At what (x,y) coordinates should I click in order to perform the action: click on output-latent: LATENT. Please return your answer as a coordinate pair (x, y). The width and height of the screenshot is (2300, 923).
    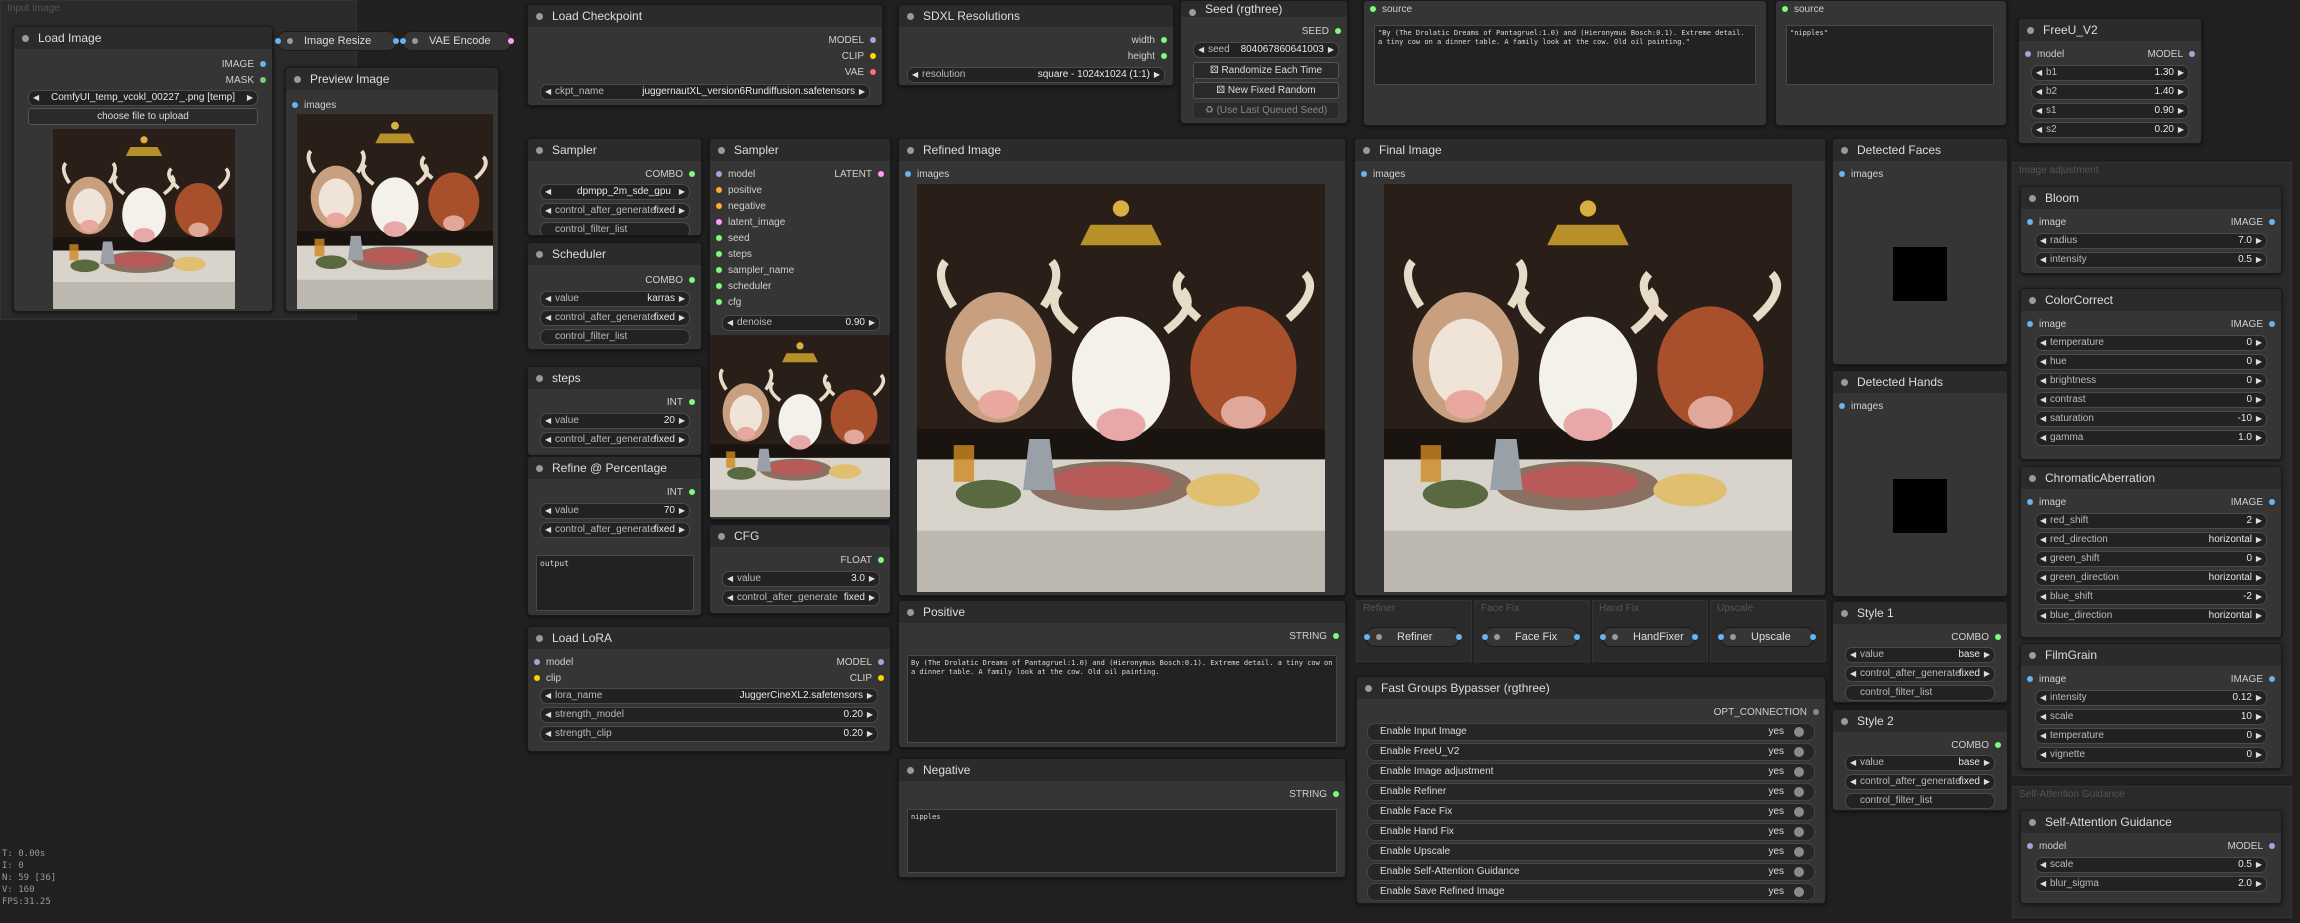
    Looking at the image, I should click on (859, 175).